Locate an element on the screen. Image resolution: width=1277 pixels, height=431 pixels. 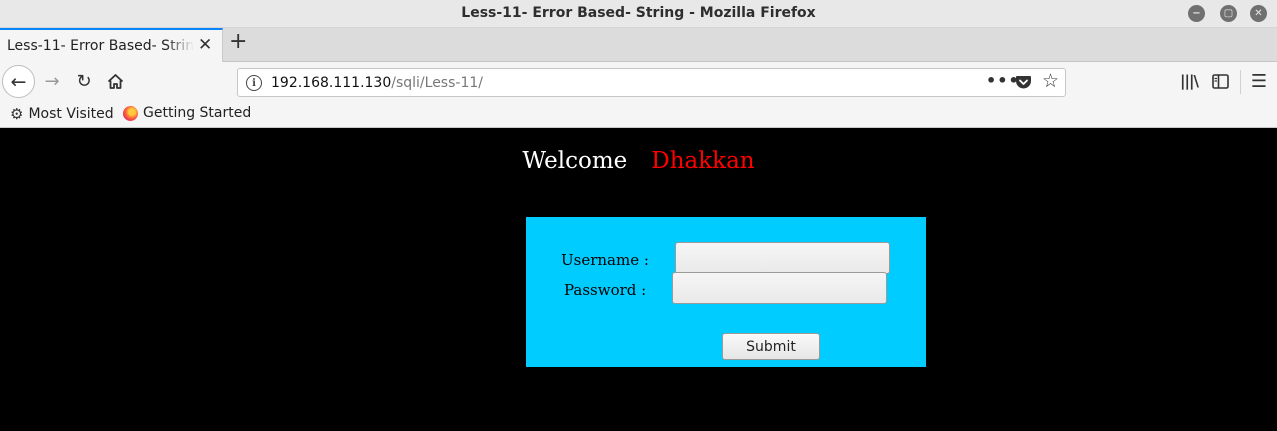
password-label: Password : is located at coordinates (605, 290).